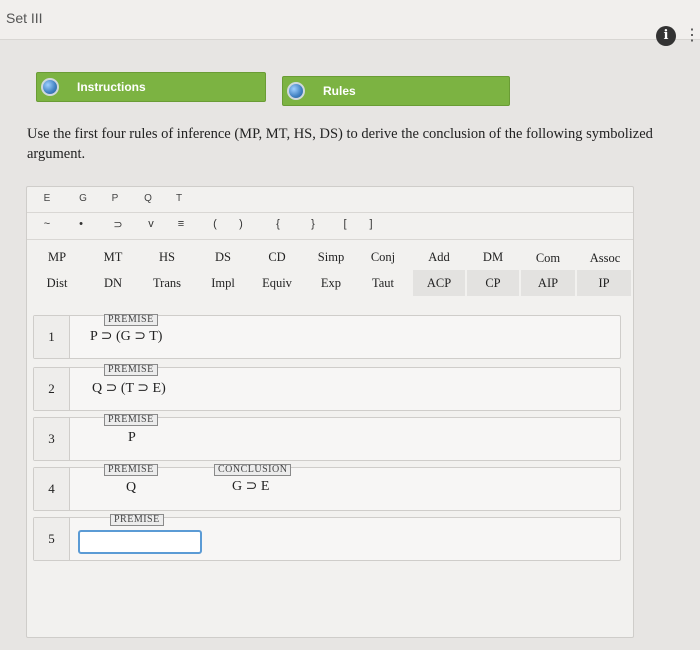  I want to click on rule-ip-button: IP, so click(604, 283).